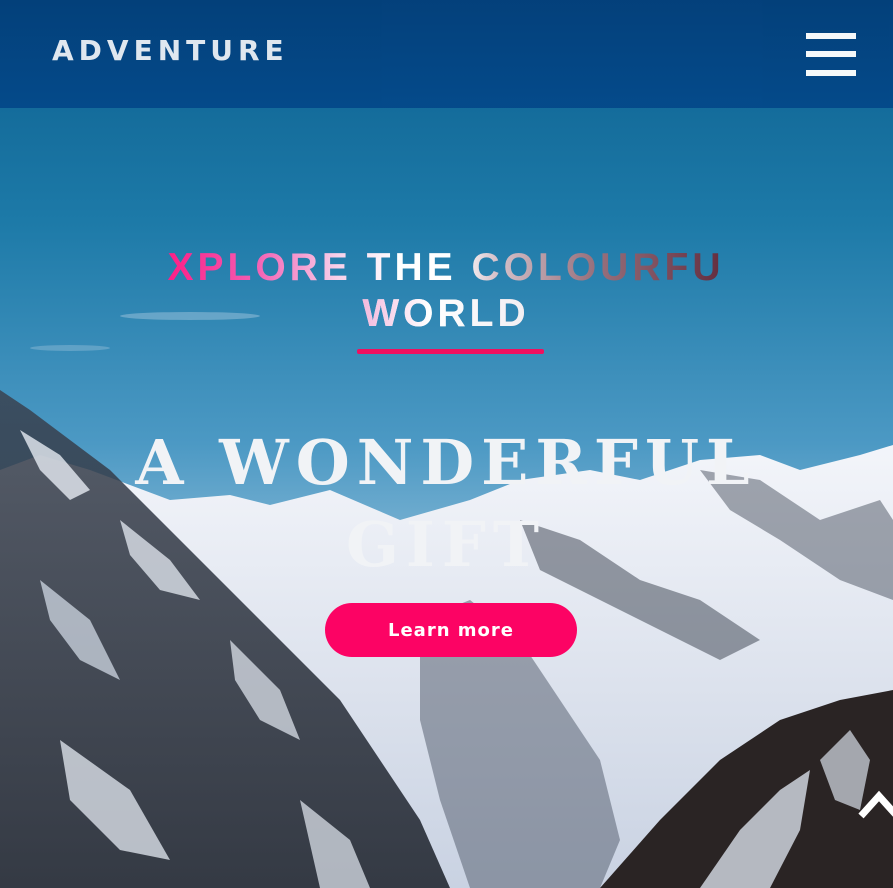  Describe the element at coordinates (451, 630) in the screenshot. I see `learn-more-button: Learn more` at that location.